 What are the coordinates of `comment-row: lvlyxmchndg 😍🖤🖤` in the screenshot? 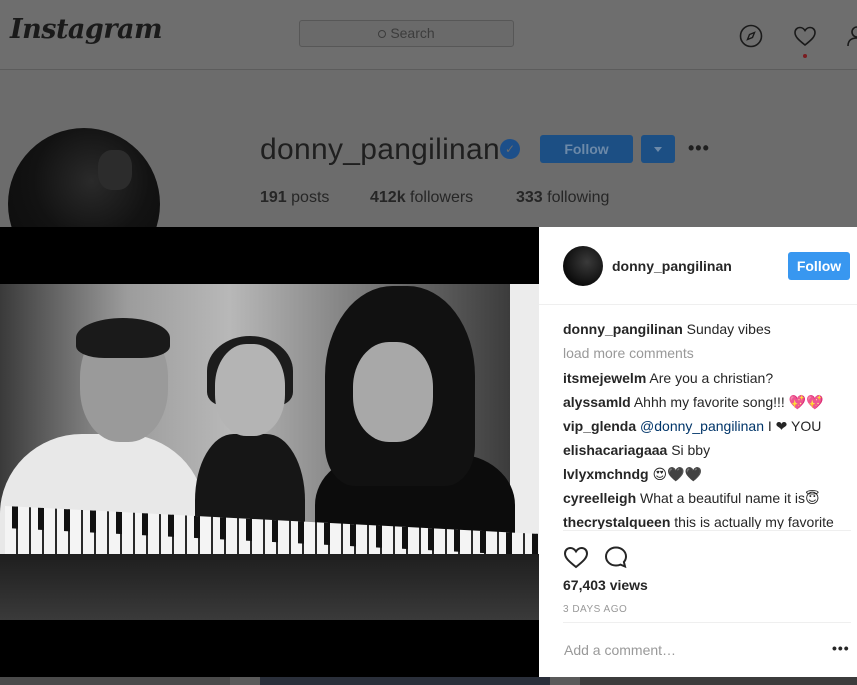 It's located at (632, 474).